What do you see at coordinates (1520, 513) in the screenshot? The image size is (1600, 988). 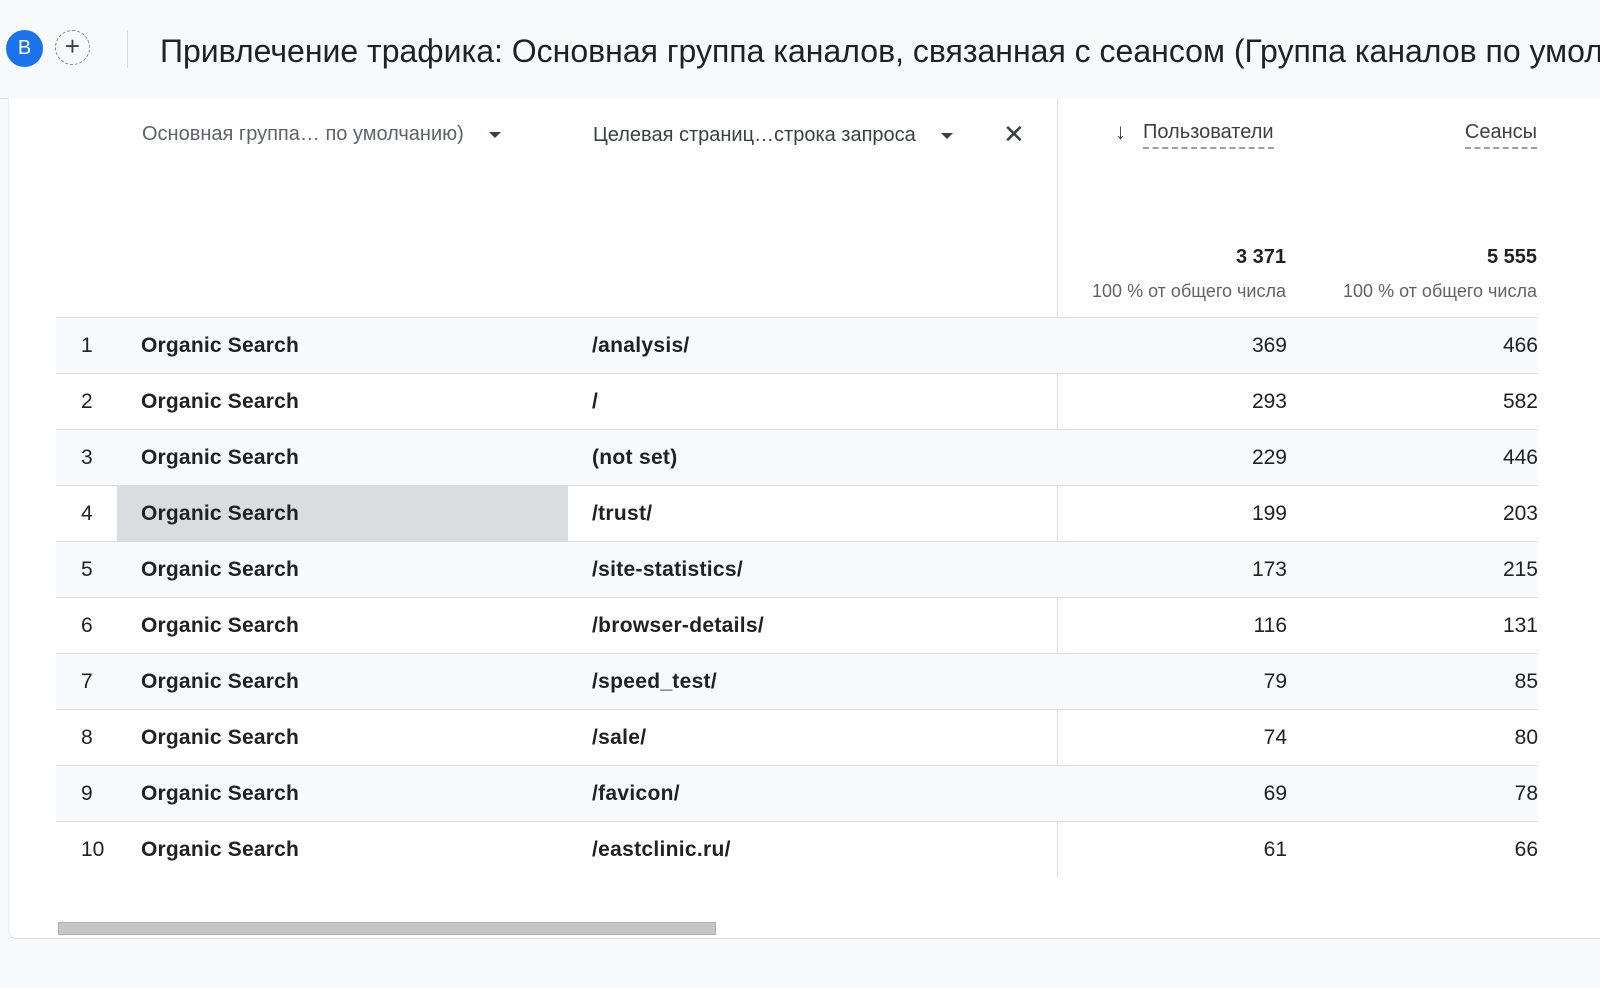 I see `row-sessions: 203` at bounding box center [1520, 513].